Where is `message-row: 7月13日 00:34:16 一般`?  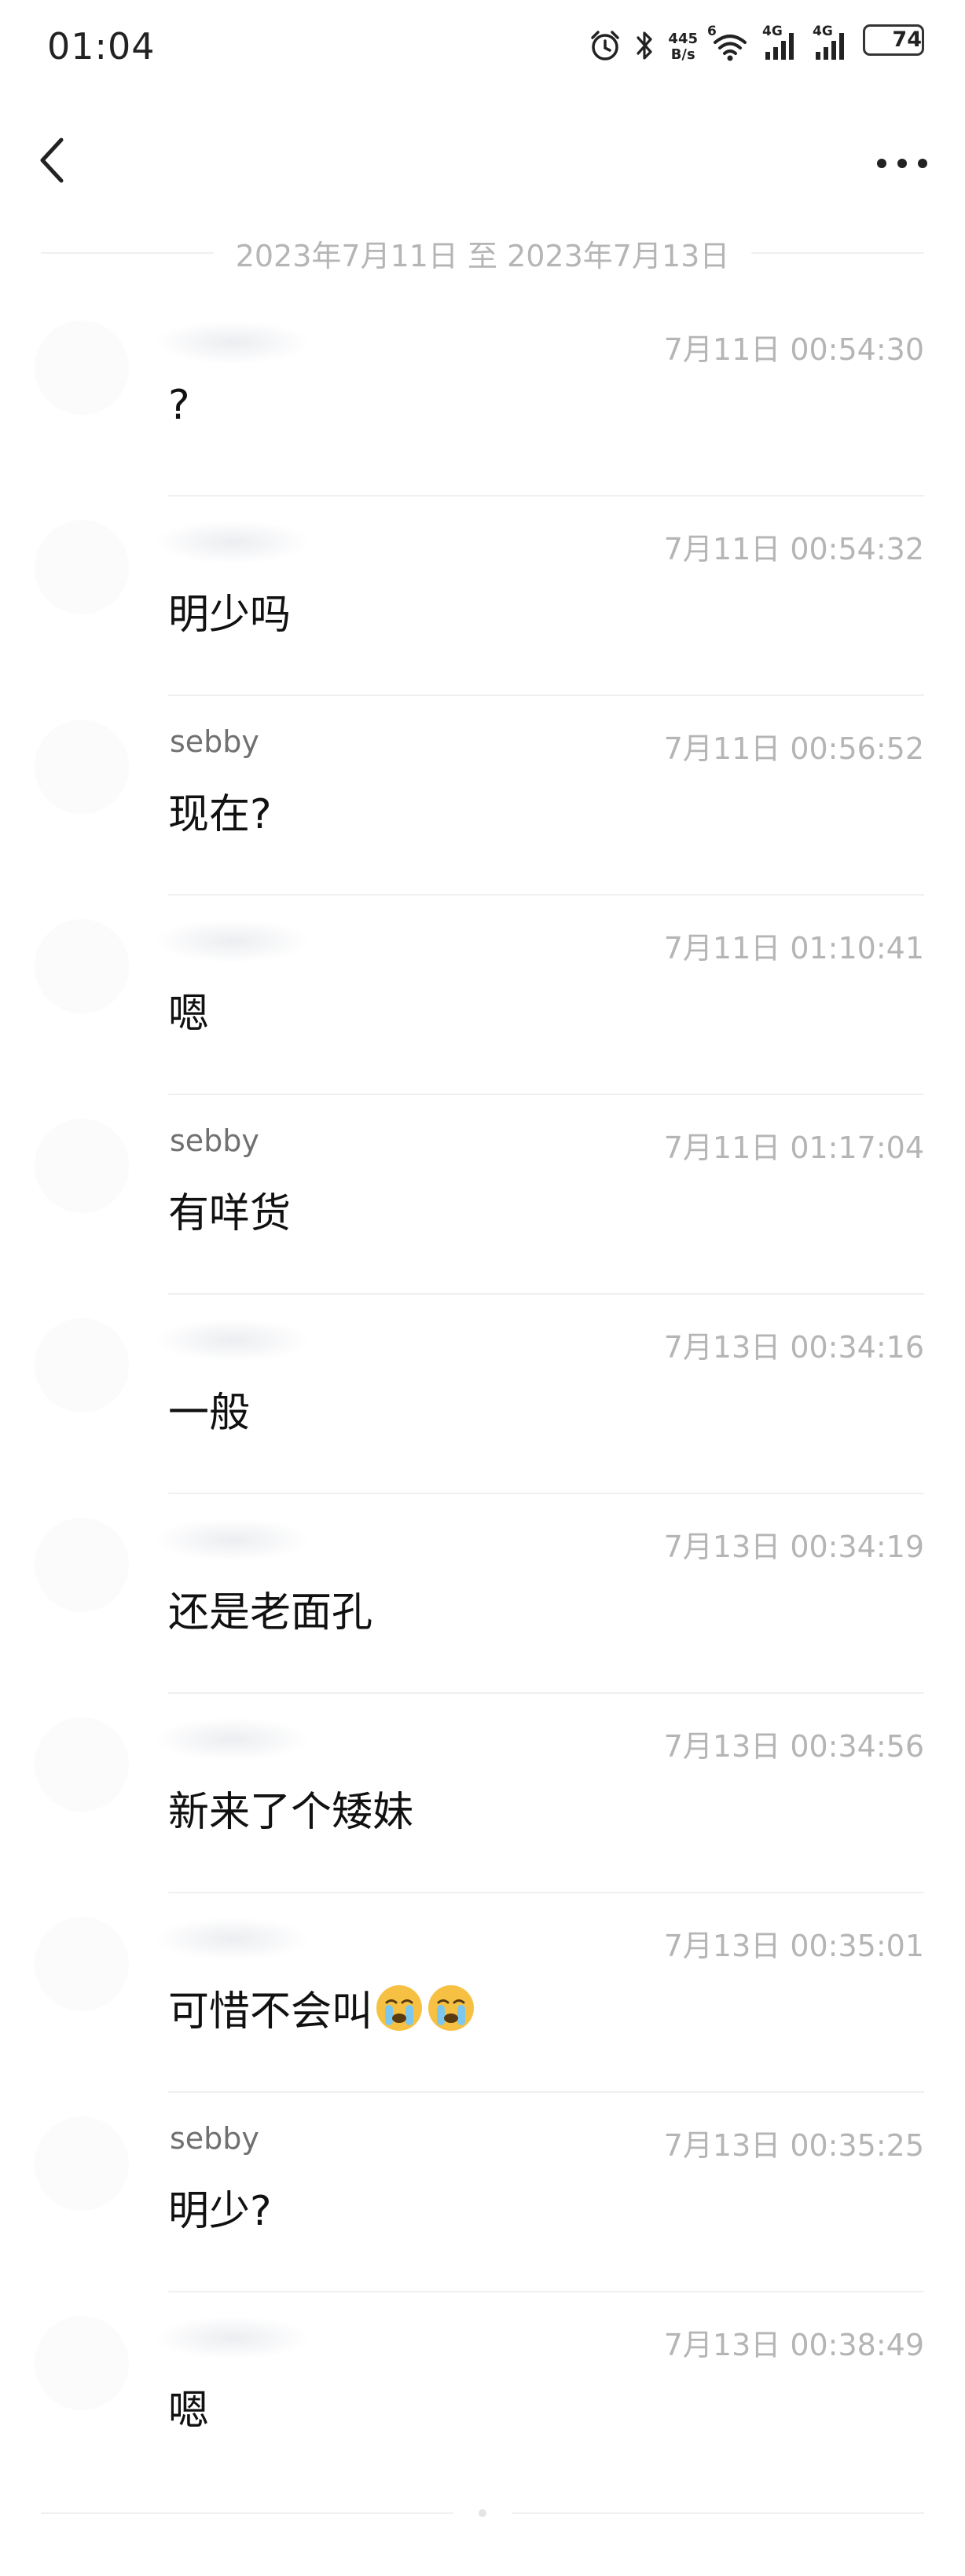 message-row: 7月13日 00:34:16 一般 is located at coordinates (482, 1394).